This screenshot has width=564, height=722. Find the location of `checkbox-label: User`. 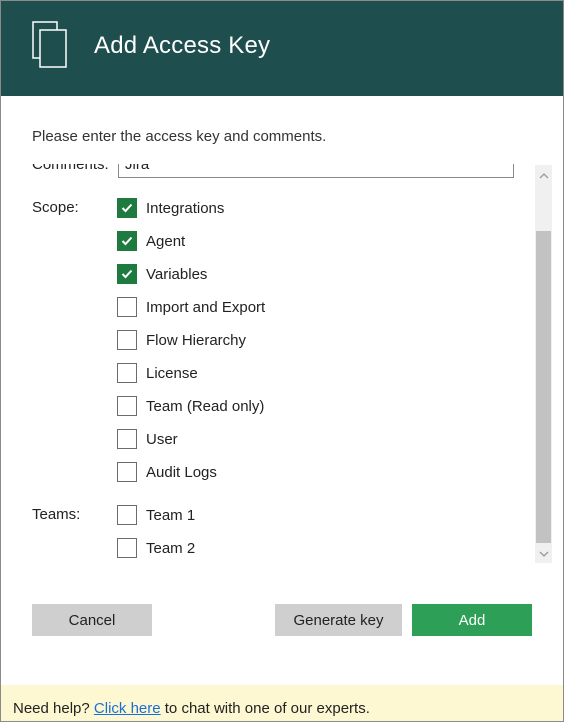

checkbox-label: User is located at coordinates (162, 439).